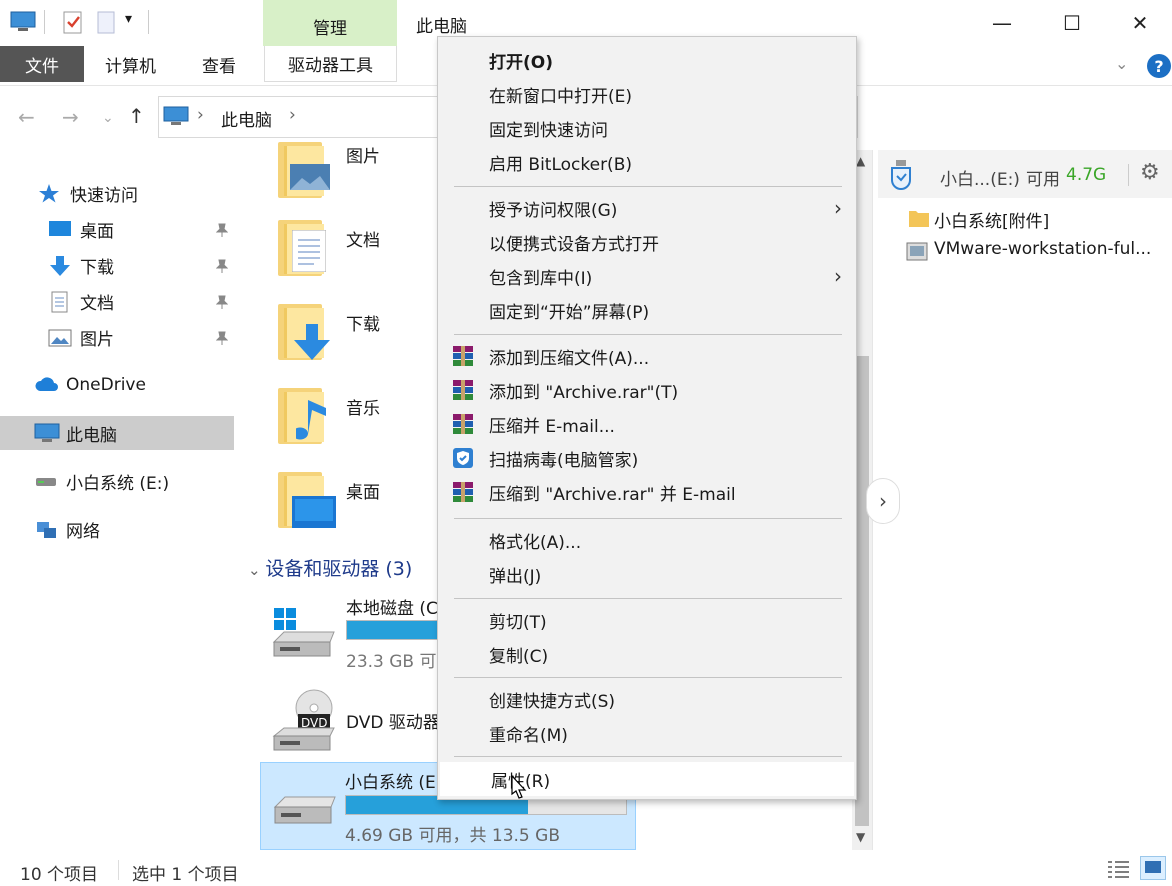  What do you see at coordinates (304, 810) in the screenshot?
I see `drive-icon` at bounding box center [304, 810].